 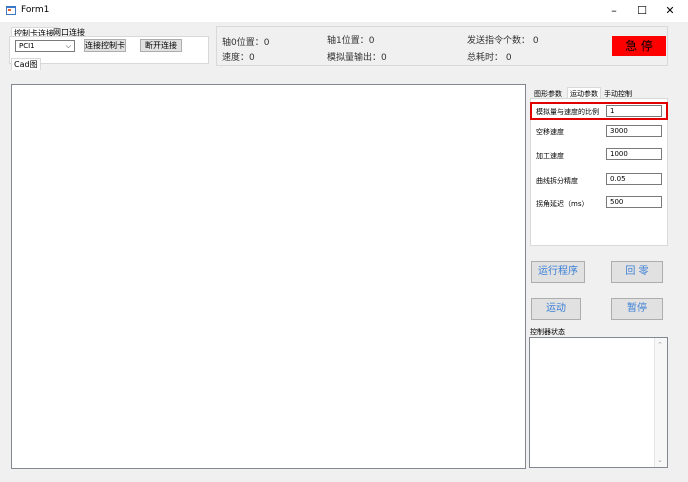 I want to click on close-button: ✕, so click(x=670, y=11).